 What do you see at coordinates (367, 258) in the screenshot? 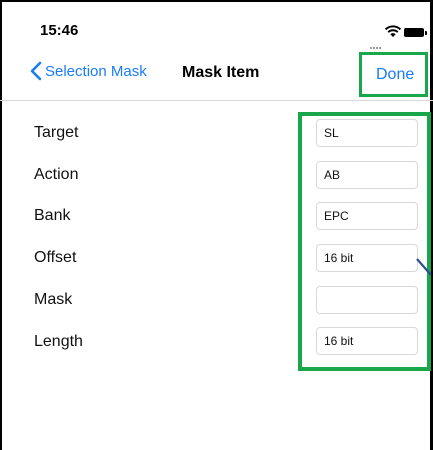
I see `offset-field` at bounding box center [367, 258].